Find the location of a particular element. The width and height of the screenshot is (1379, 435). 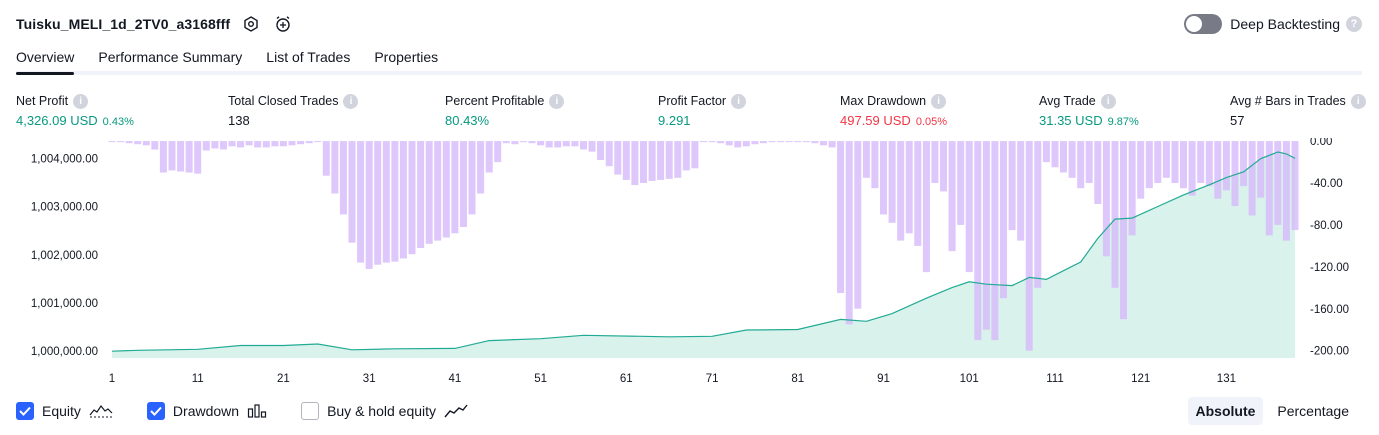

metric-max-drawdown: Max Drawdown i 497.59 USD 0.05% is located at coordinates (893, 110).